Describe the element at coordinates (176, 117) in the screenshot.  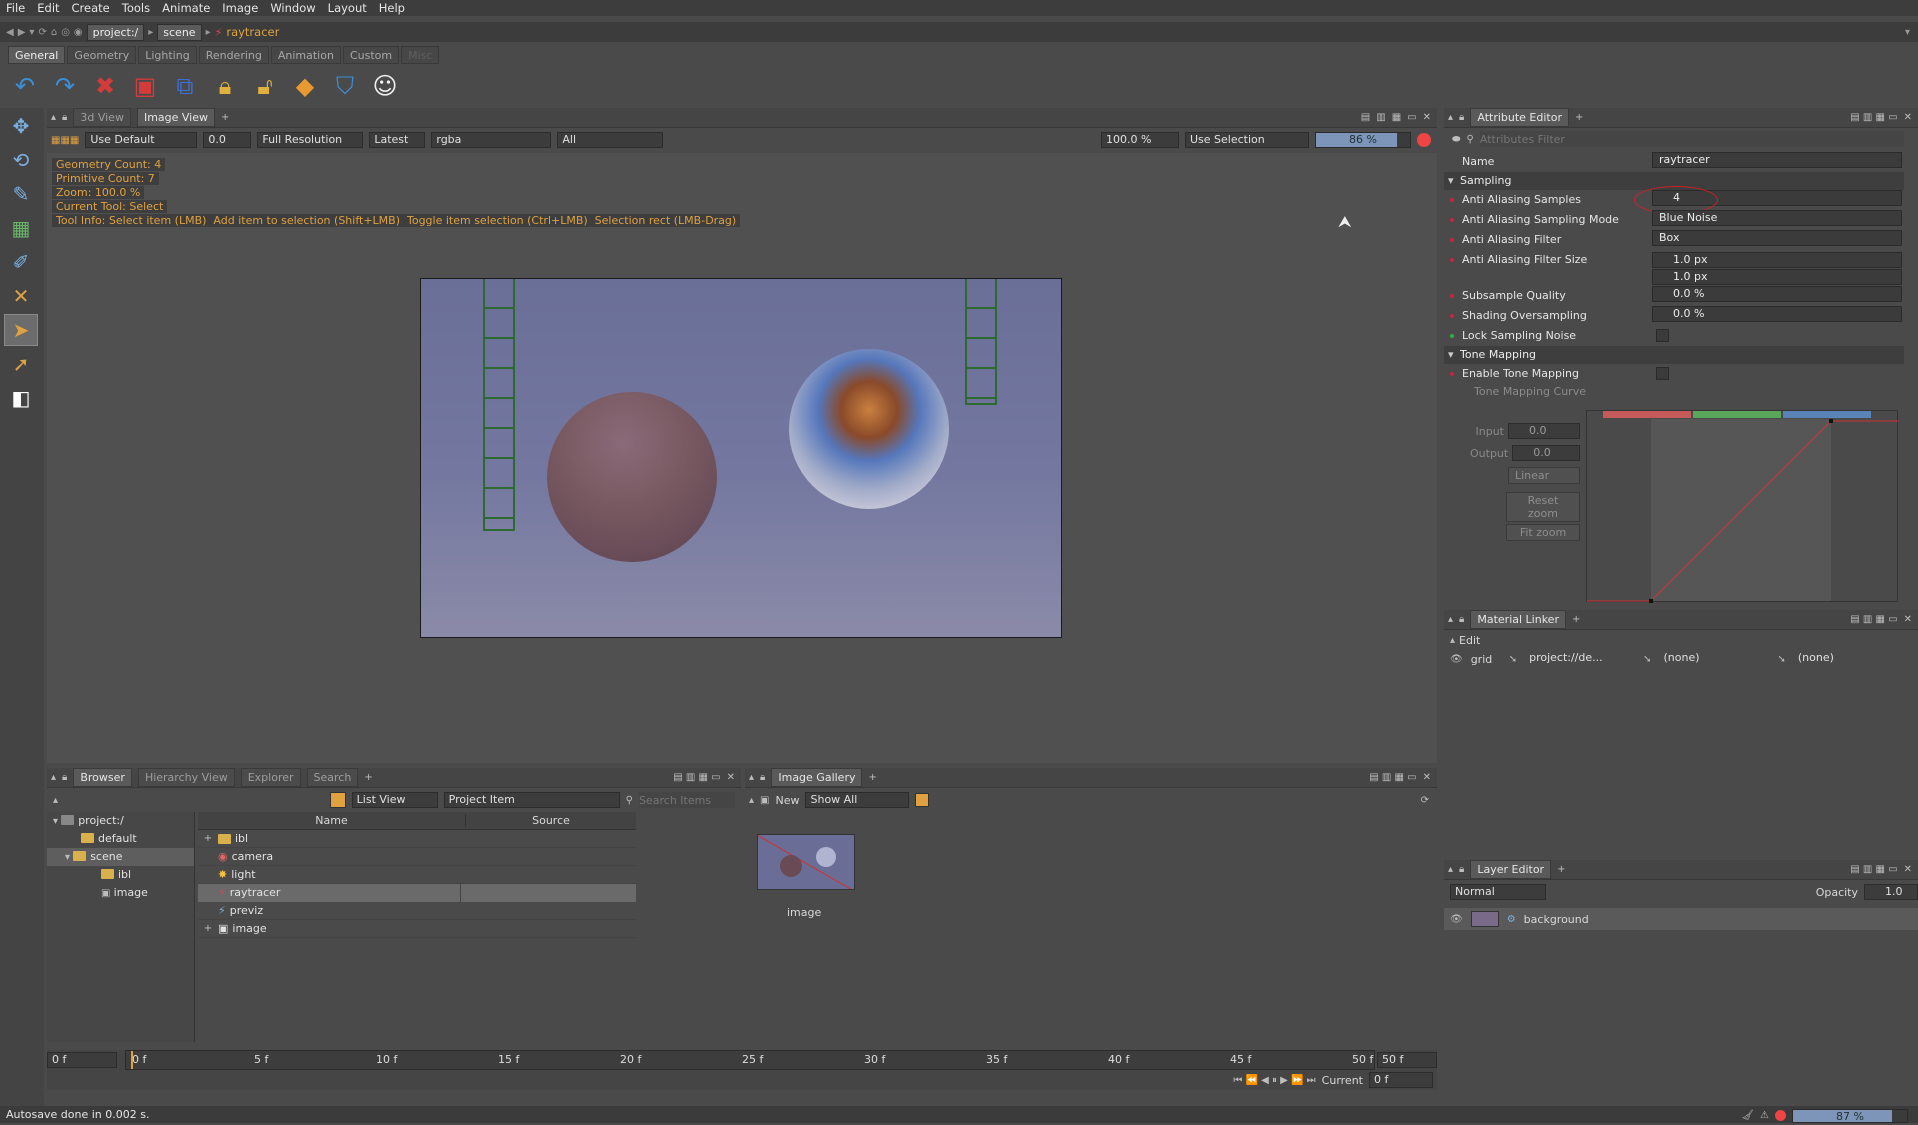
I see `tab-image-view: Image View` at that location.